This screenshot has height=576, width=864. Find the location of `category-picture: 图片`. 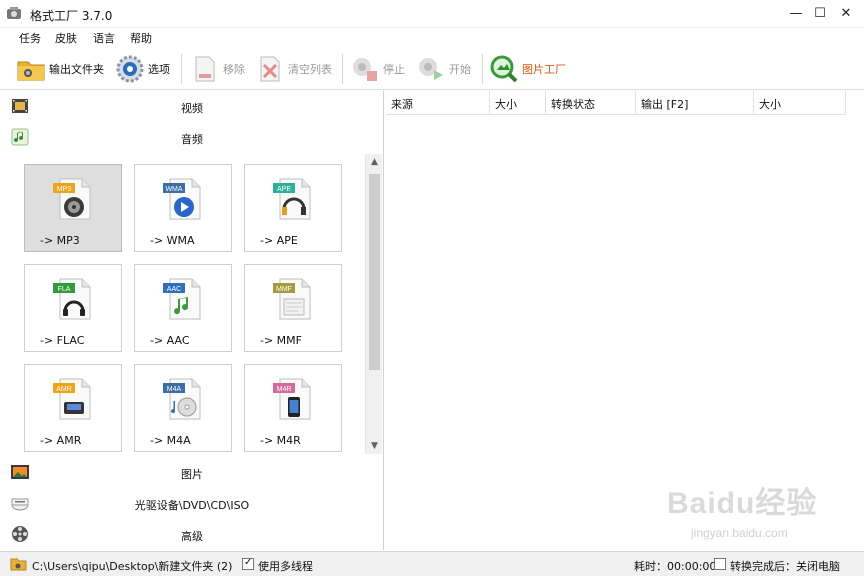

category-picture: 图片 is located at coordinates (192, 472).